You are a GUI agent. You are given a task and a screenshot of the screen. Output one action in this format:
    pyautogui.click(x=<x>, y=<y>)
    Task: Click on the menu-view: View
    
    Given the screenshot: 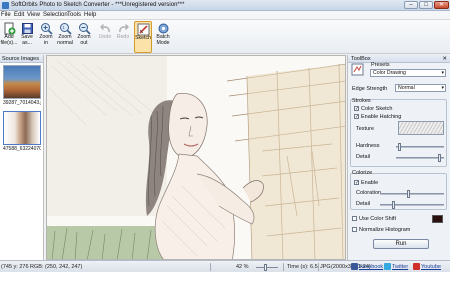 What is the action you would take?
    pyautogui.click(x=33, y=15)
    